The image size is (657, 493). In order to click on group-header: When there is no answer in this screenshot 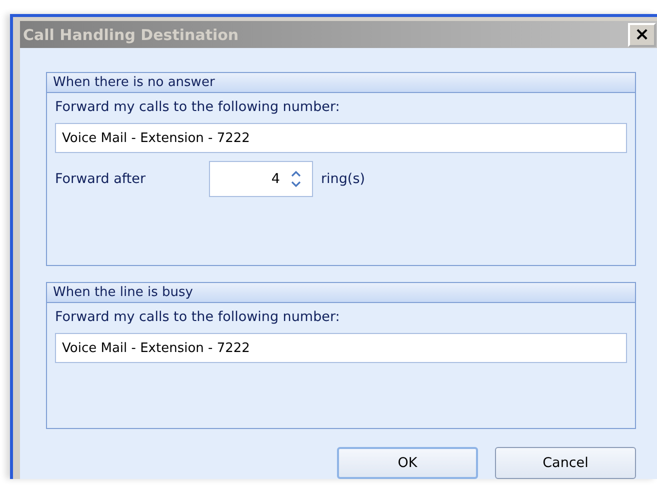, I will do `click(341, 83)`.